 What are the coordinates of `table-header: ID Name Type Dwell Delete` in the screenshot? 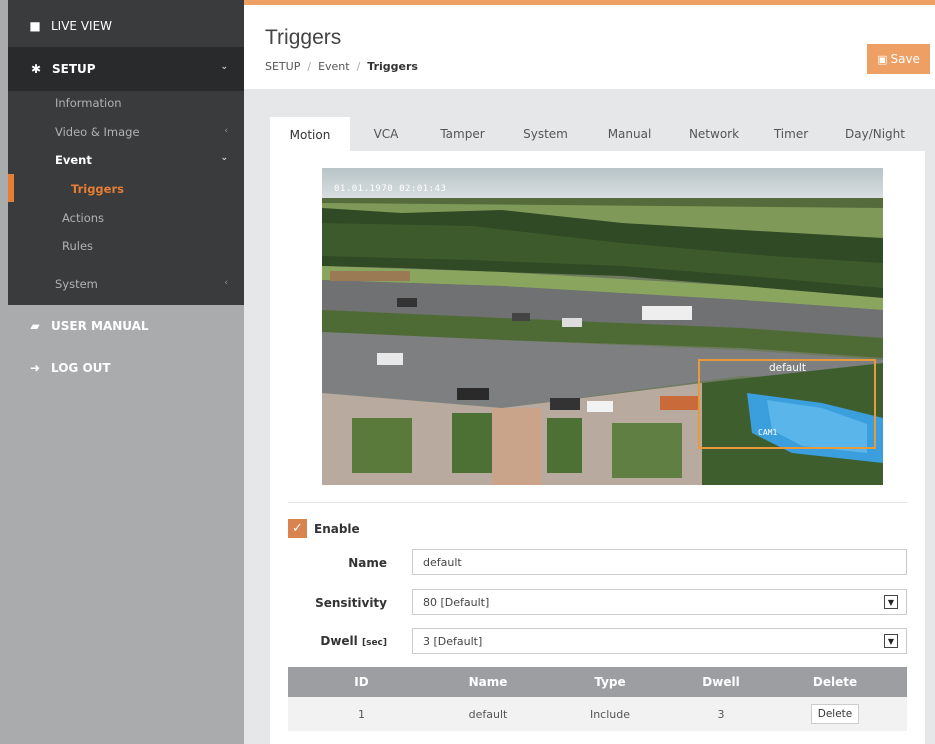 It's located at (597, 682).